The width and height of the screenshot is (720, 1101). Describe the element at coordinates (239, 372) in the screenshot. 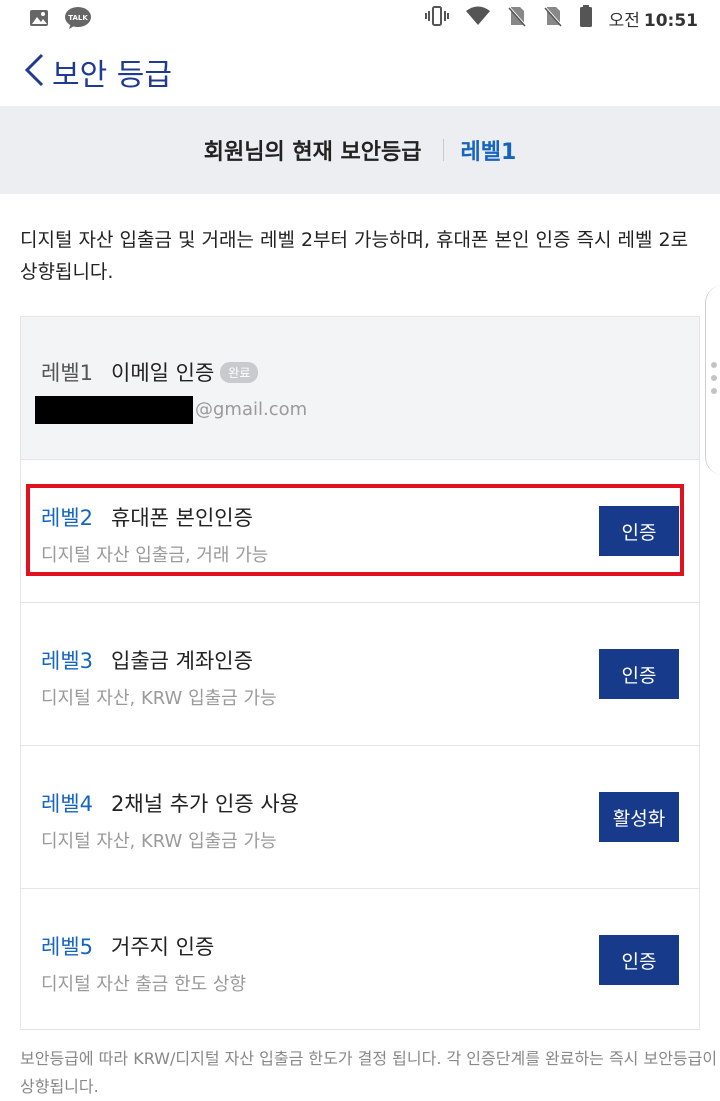

I see `completed-badge: 완료` at that location.